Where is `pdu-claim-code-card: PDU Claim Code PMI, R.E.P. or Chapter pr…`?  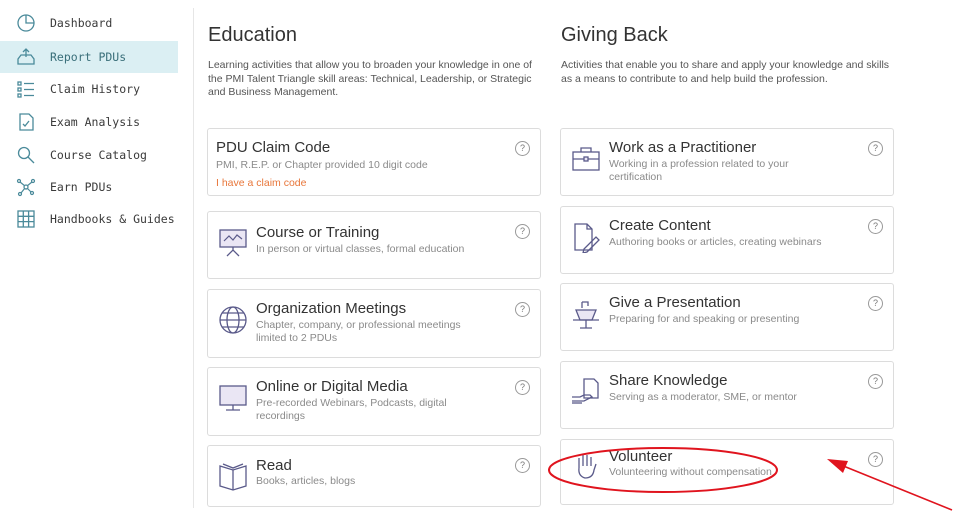
pdu-claim-code-card: PDU Claim Code PMI, R.E.P. or Chapter pr… is located at coordinates (374, 162).